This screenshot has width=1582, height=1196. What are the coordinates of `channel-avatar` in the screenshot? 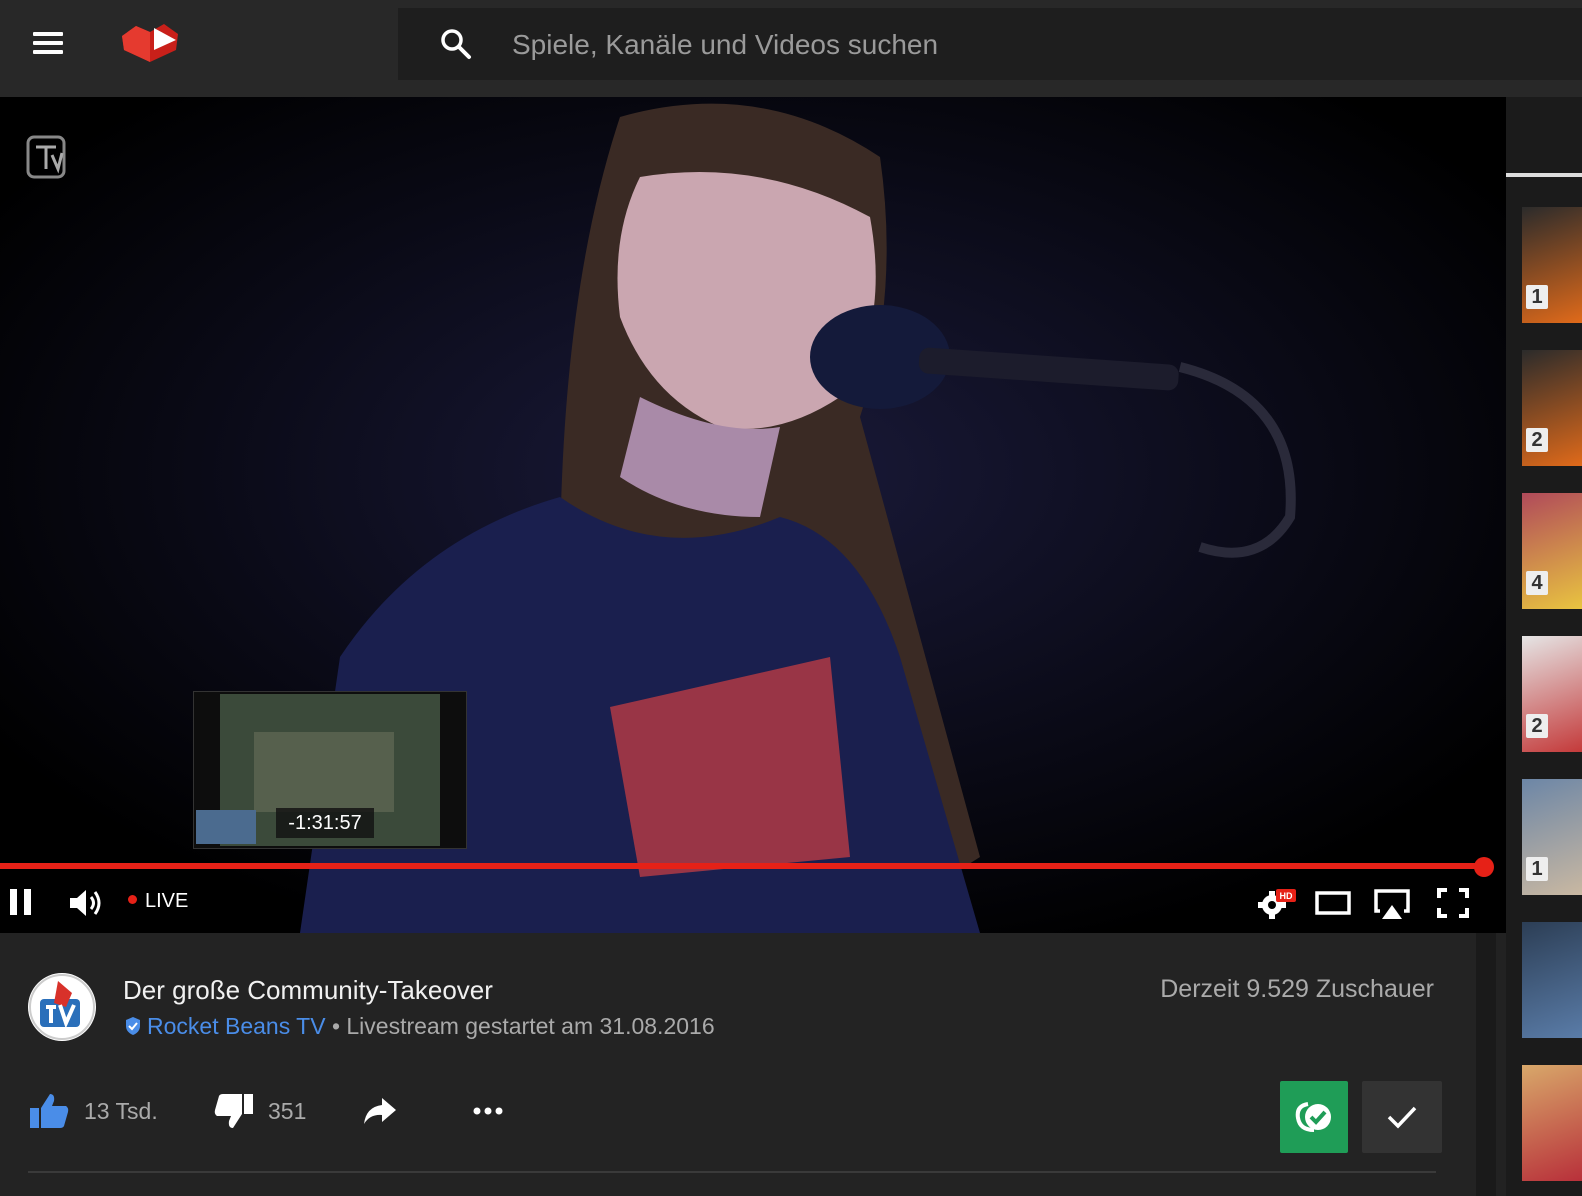 It's located at (62, 1007).